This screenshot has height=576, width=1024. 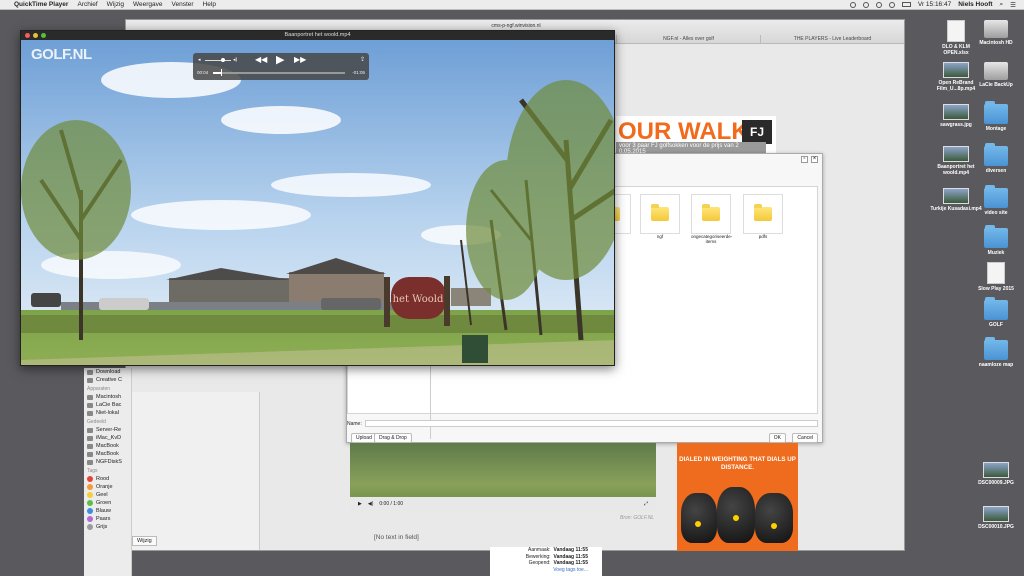 What do you see at coordinates (996, 289) in the screenshot?
I see `desktop-icon-label: Slow Play 2015` at bounding box center [996, 289].